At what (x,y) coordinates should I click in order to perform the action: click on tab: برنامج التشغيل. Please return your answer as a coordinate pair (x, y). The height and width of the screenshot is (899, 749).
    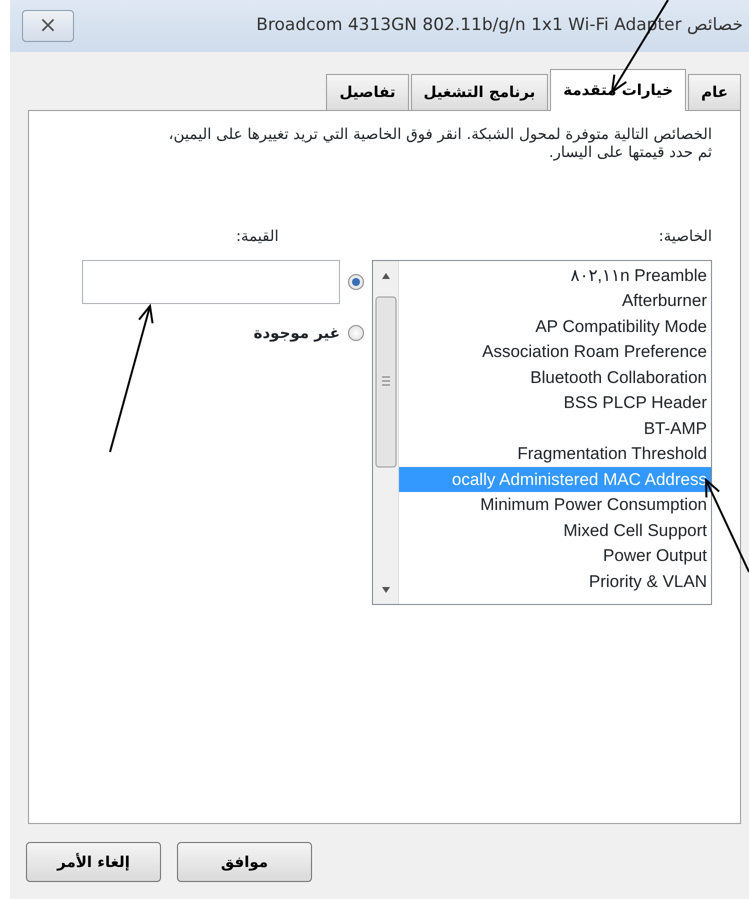
    Looking at the image, I should click on (479, 92).